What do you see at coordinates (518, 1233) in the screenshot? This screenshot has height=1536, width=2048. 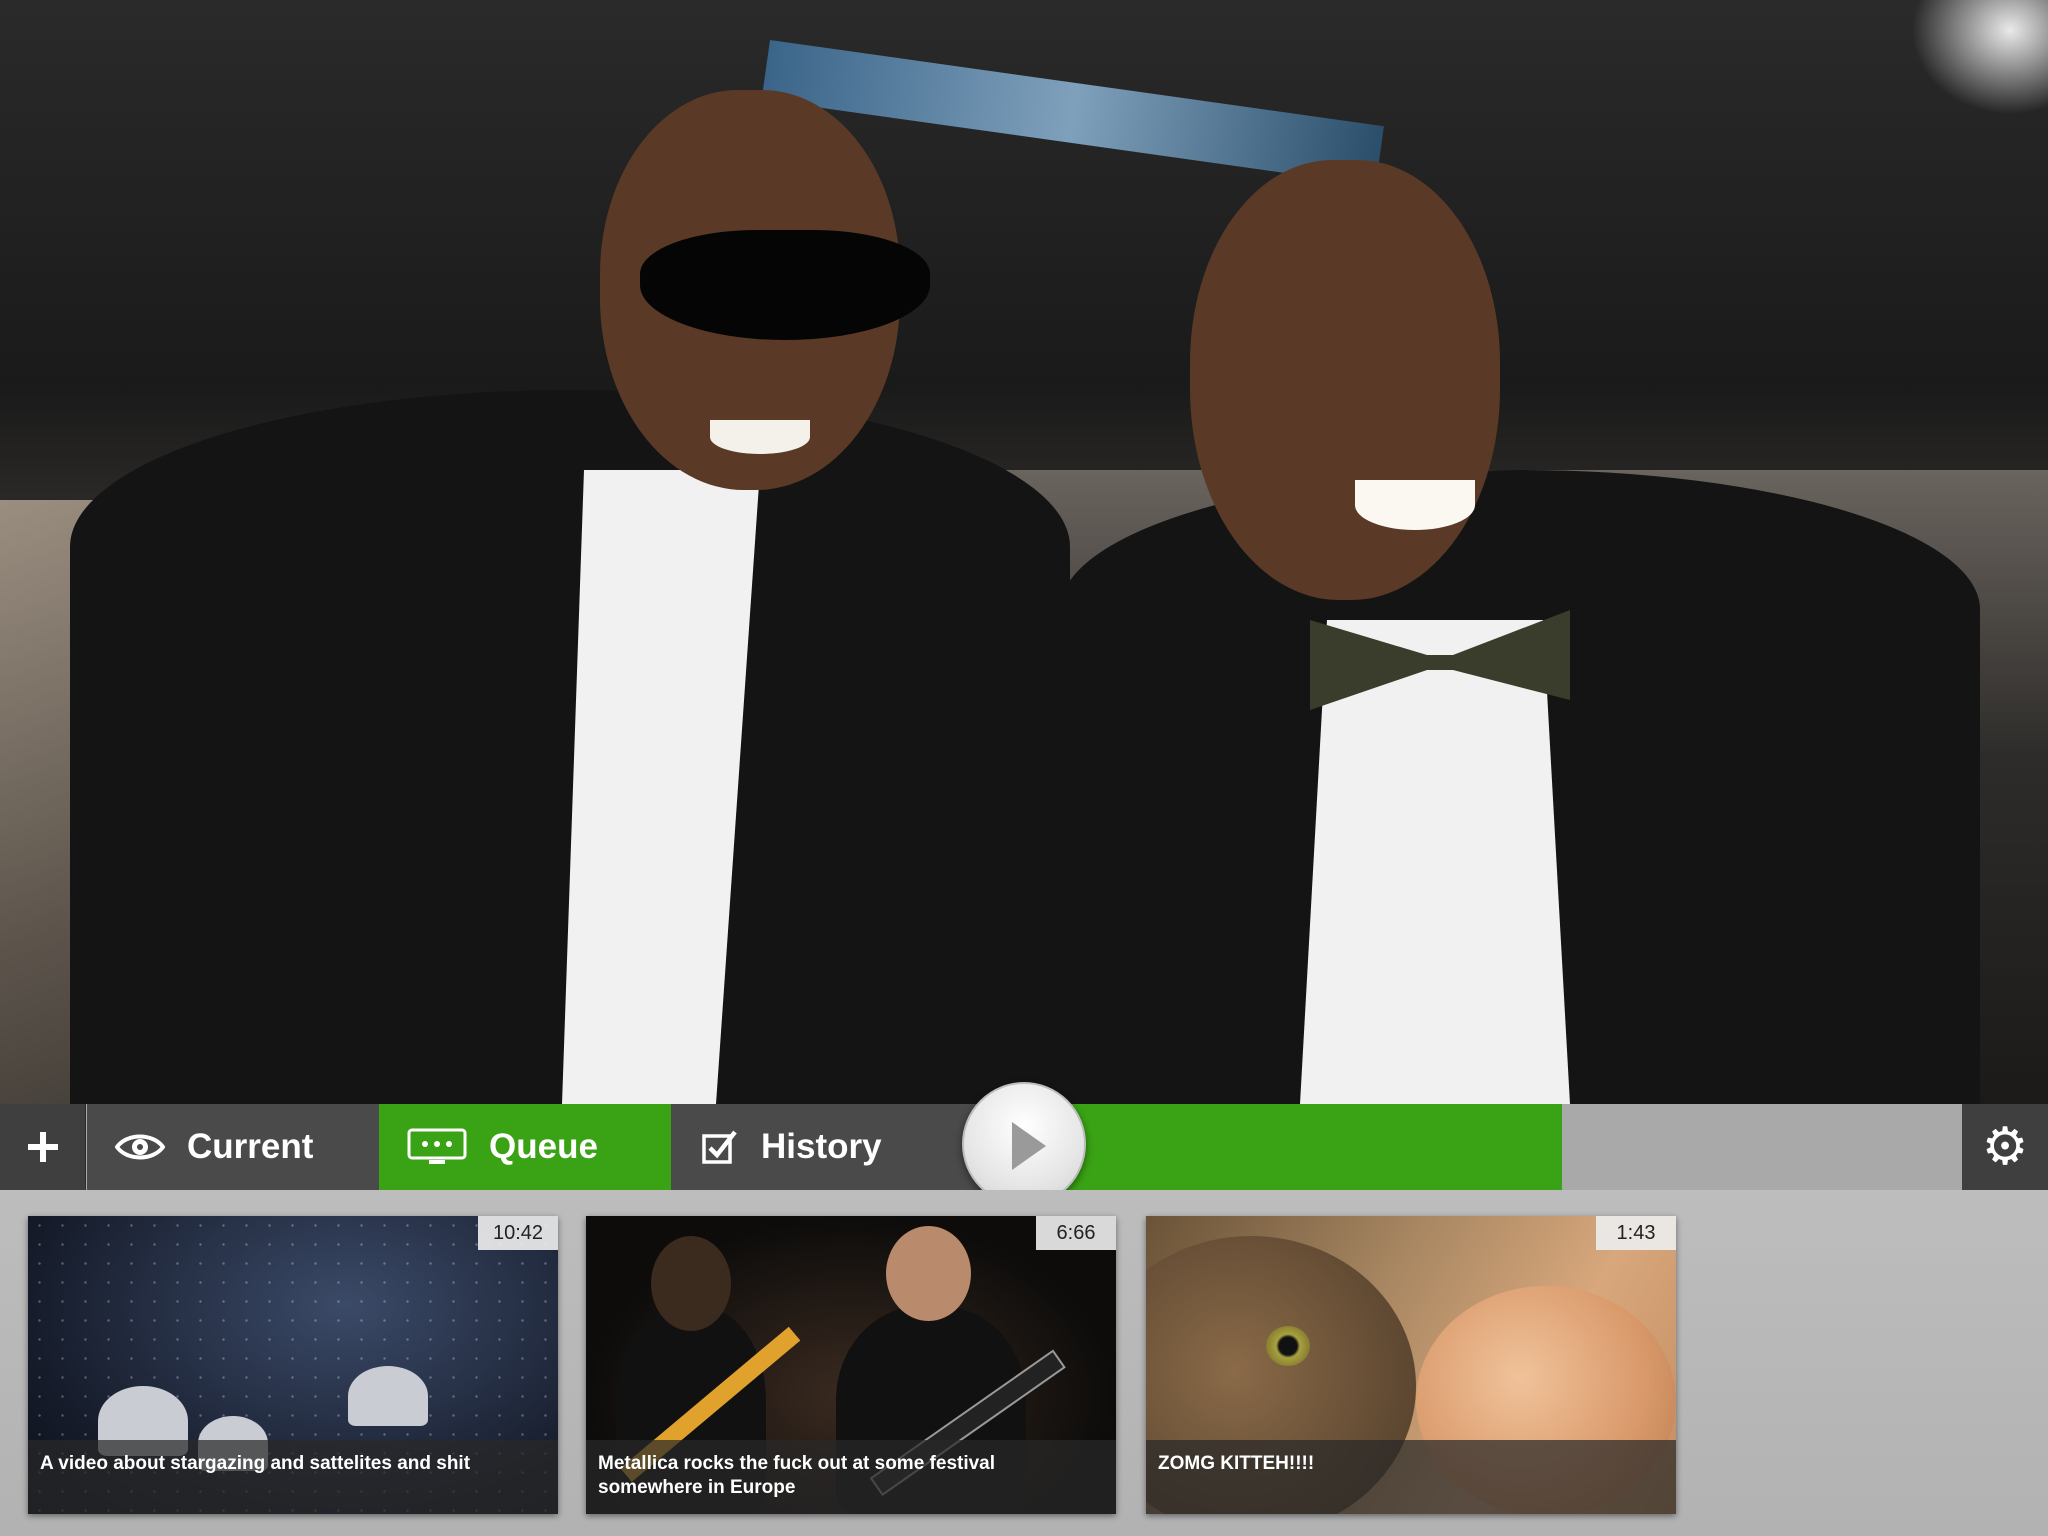 I see `video-duration: 10:42` at bounding box center [518, 1233].